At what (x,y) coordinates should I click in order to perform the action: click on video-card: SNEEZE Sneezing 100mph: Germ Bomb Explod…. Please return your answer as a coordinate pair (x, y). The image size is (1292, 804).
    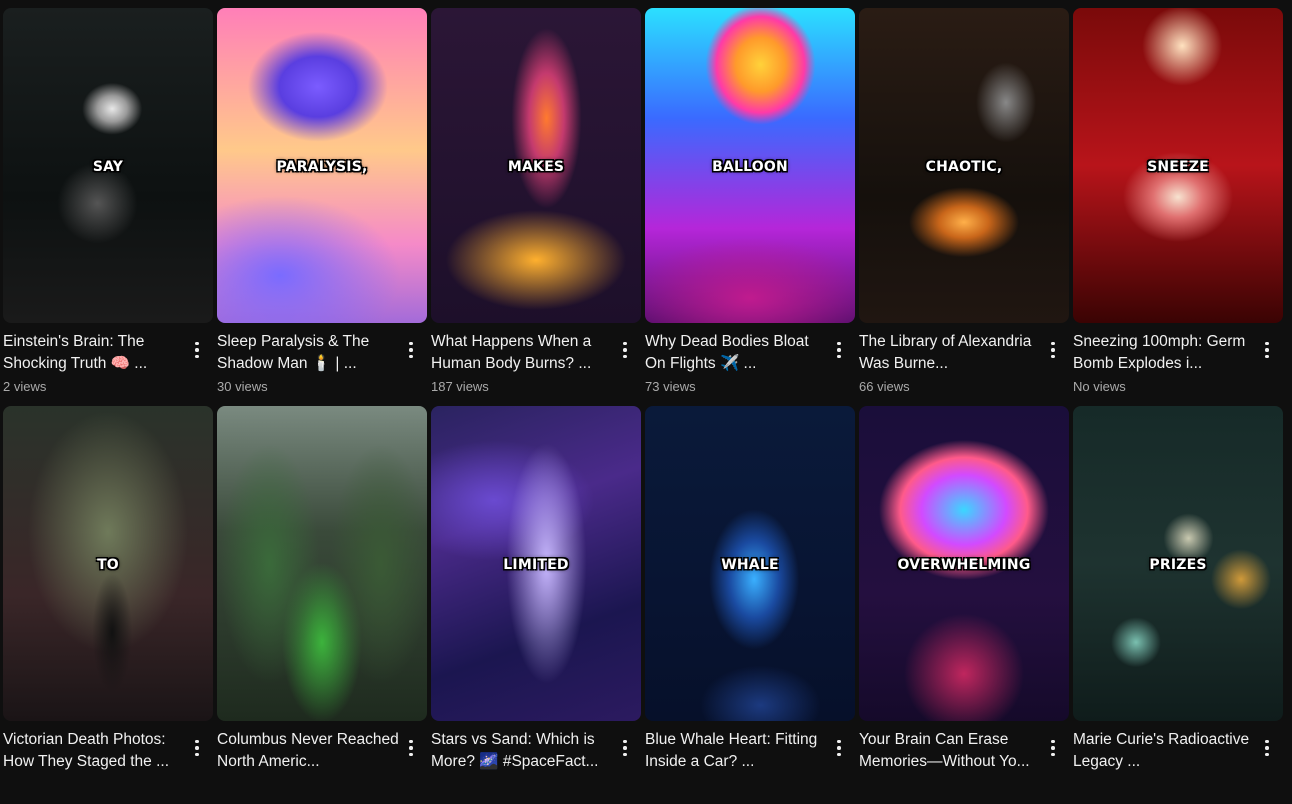
    Looking at the image, I should click on (1178, 207).